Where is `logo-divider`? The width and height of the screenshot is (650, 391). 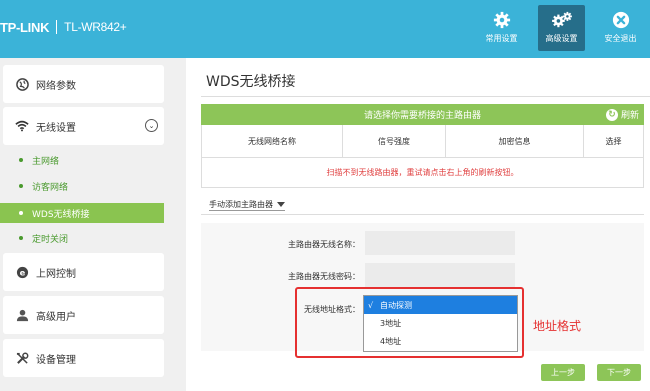
logo-divider is located at coordinates (57, 27).